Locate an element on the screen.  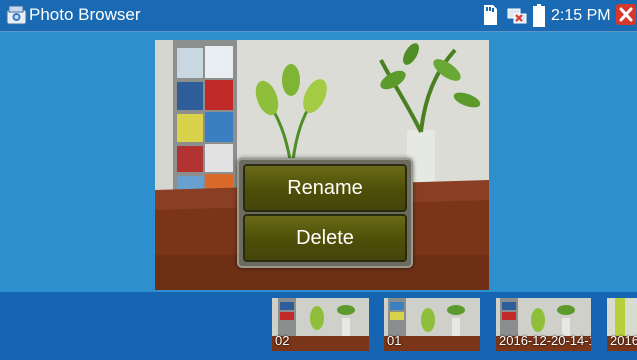
sd-card-icon is located at coordinates (490, 15).